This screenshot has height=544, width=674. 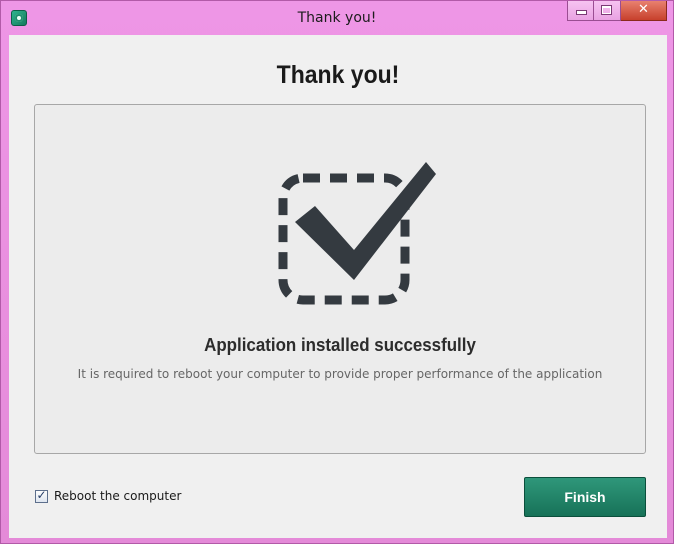 I want to click on title-bar: Thank you! ✕, so click(x=337, y=18).